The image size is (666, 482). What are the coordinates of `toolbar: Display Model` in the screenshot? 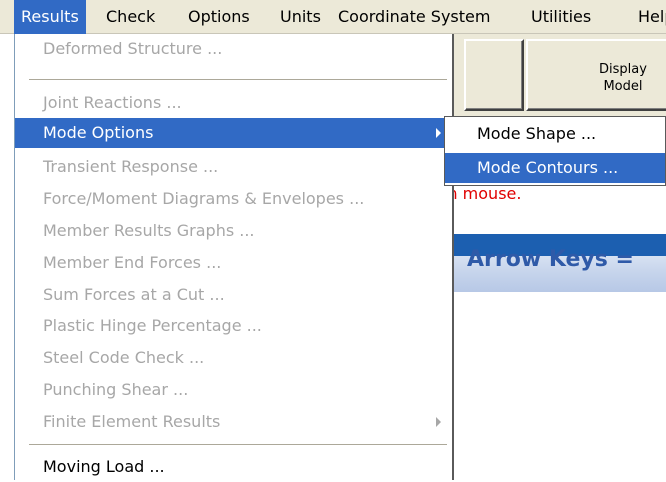 It's located at (559, 76).